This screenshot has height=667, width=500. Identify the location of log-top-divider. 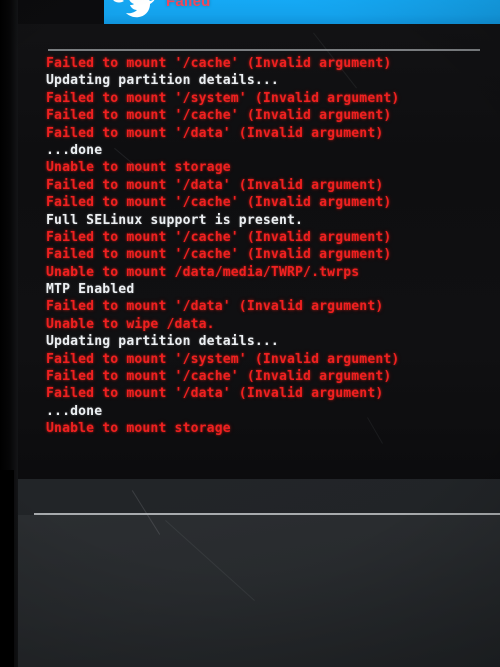
(264, 50).